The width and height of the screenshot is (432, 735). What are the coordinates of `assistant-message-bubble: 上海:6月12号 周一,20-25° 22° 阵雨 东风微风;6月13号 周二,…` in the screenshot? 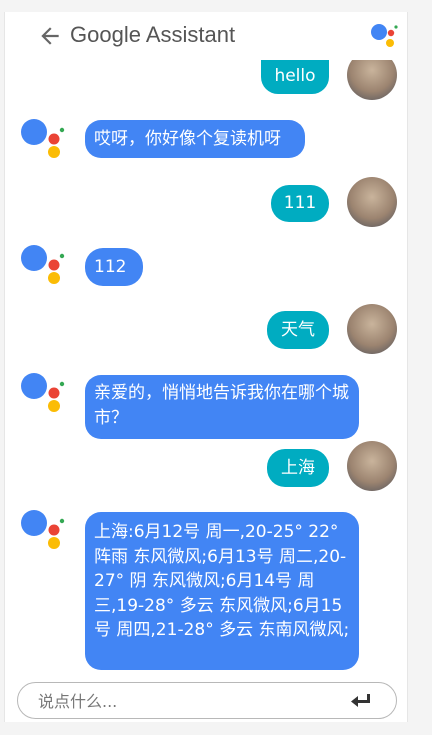 It's located at (222, 591).